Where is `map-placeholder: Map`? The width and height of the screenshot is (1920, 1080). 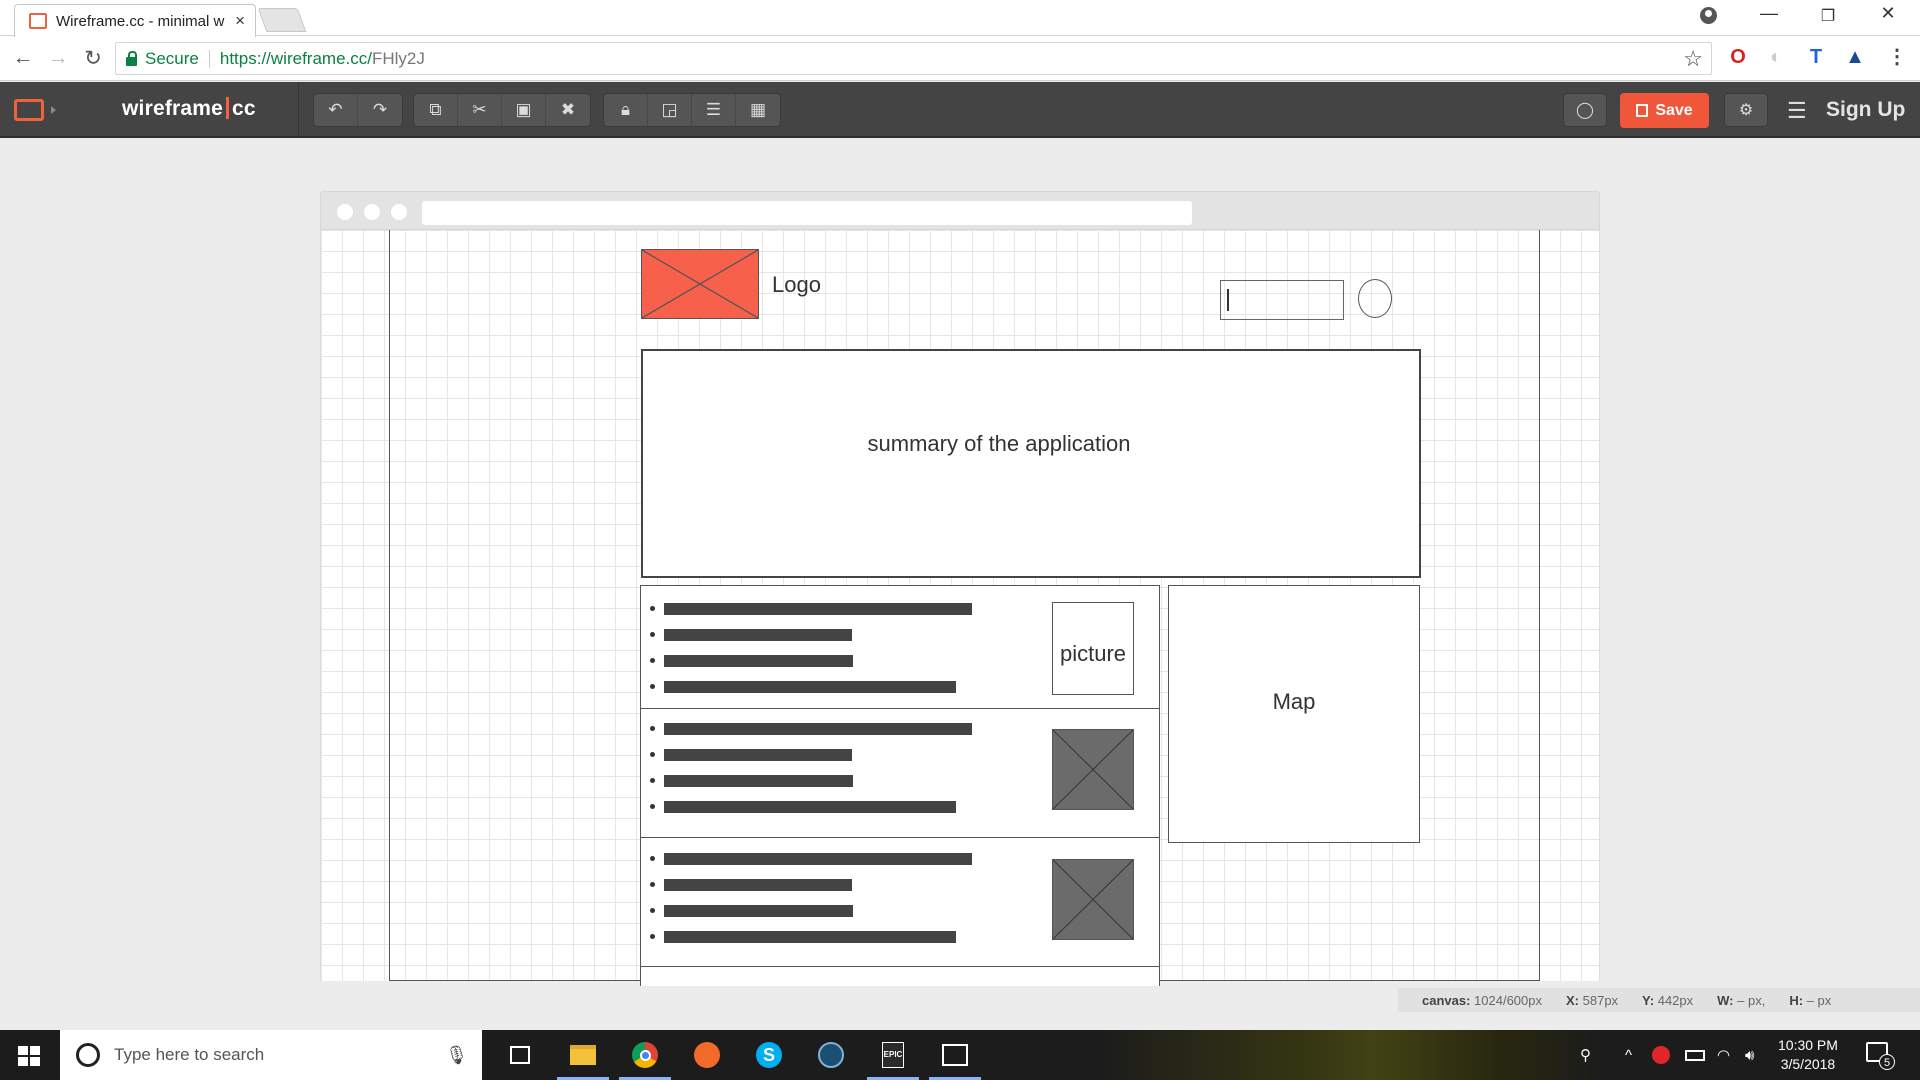
map-placeholder: Map is located at coordinates (1294, 714).